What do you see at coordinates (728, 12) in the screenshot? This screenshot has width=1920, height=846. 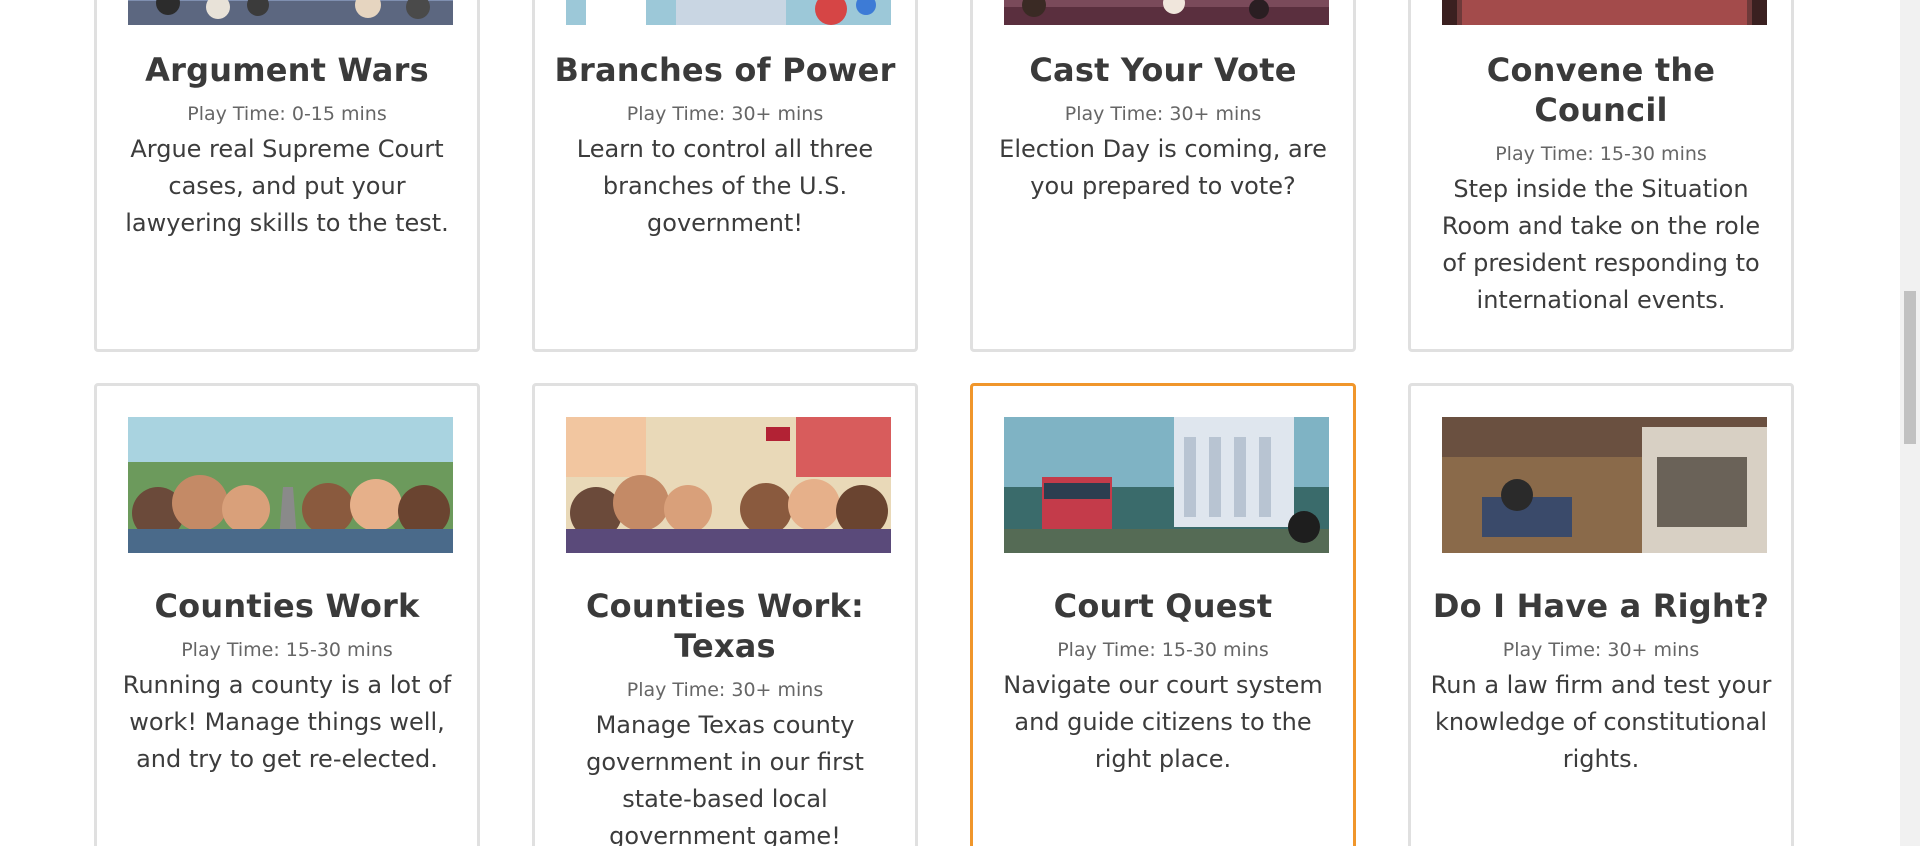 I see `branches-of-power-thumbnail` at bounding box center [728, 12].